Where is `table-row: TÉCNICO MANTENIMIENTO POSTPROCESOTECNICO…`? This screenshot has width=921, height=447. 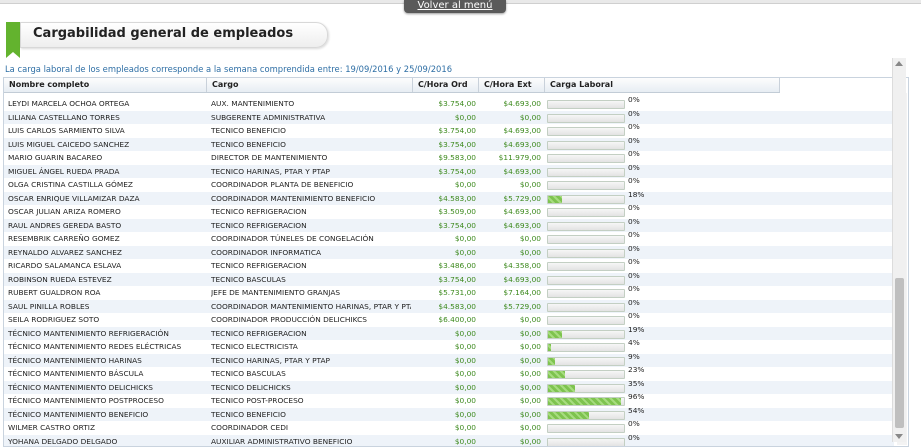 table-row: TÉCNICO MANTENIMIENTO POSTPROCESOTECNICO… is located at coordinates (449, 401).